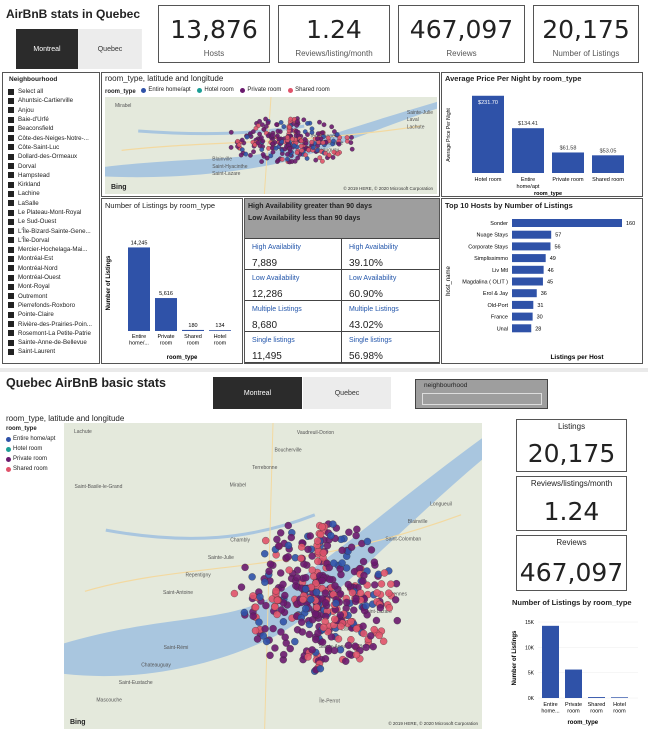 The height and width of the screenshot is (742, 648). Describe the element at coordinates (52, 203) in the screenshot. I see `neighbourhood-item: LaSalle` at that location.